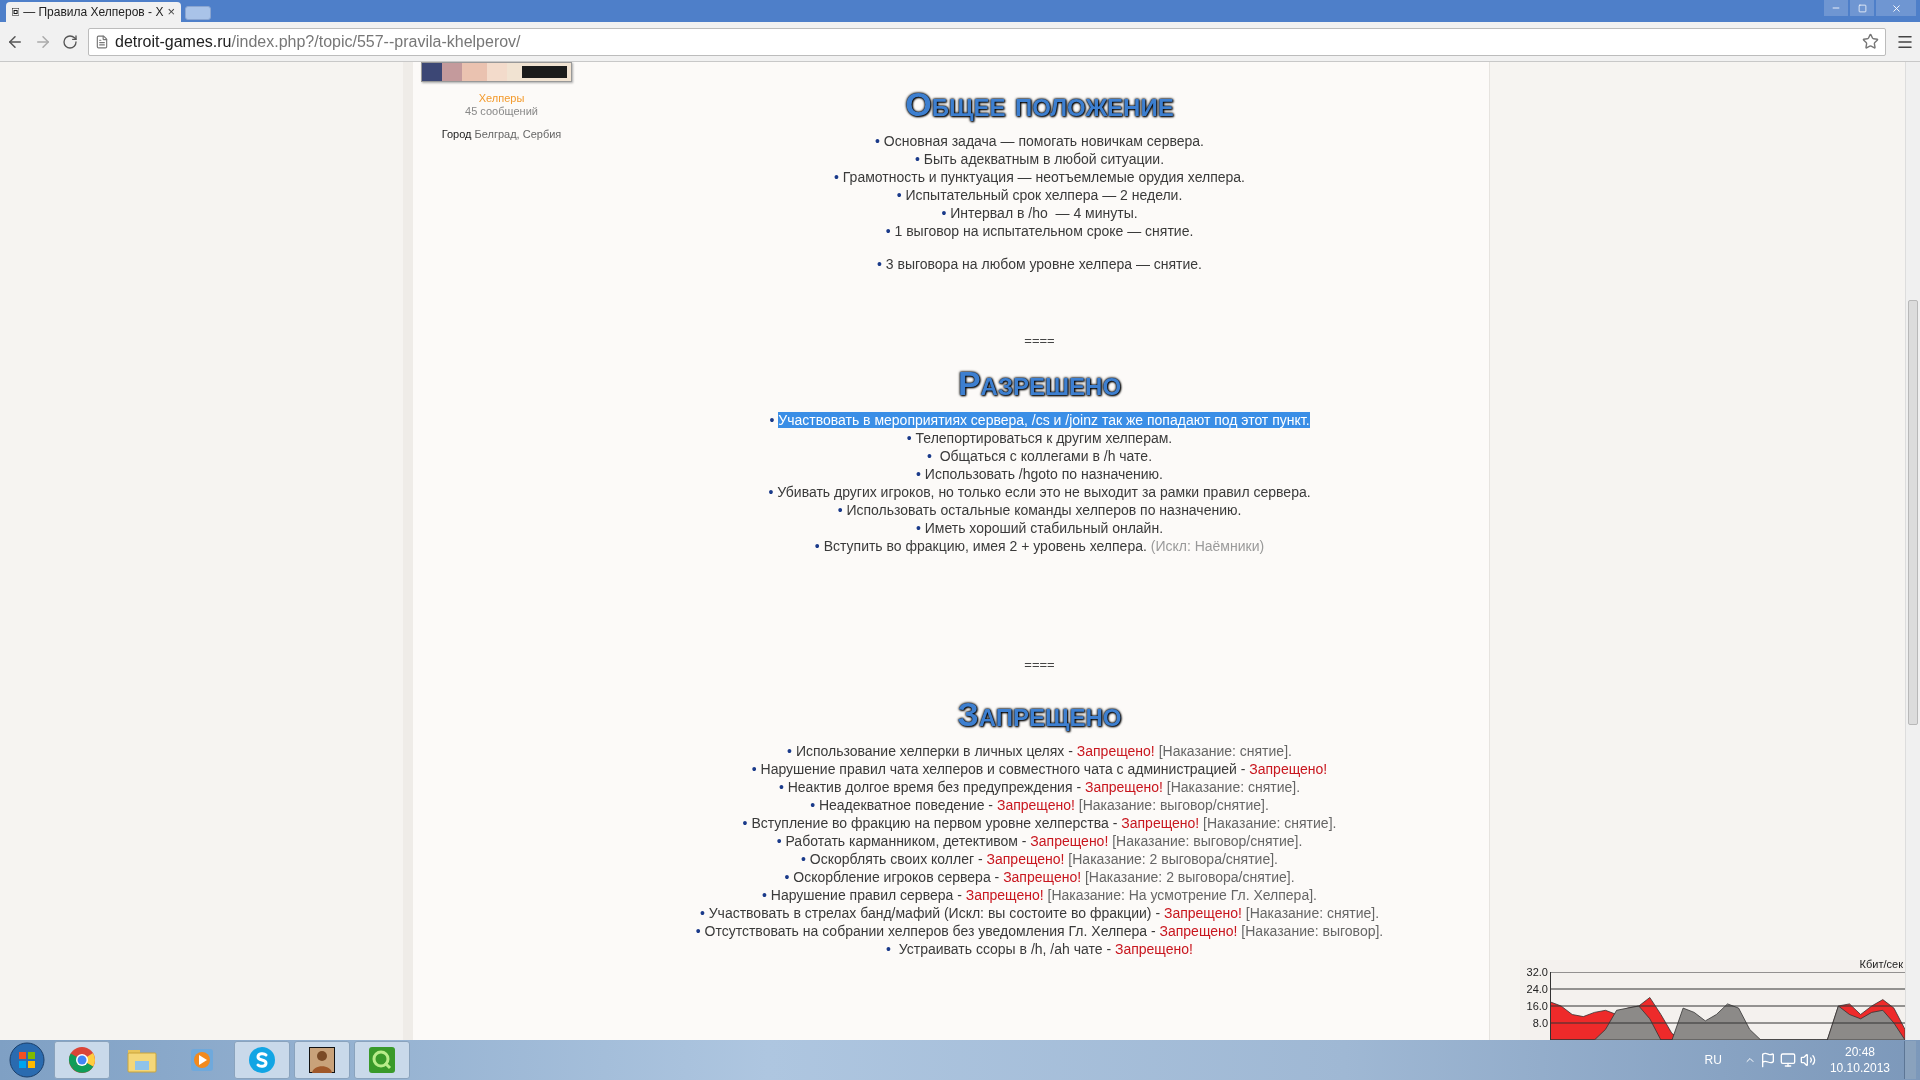 This screenshot has height=1080, width=1920. I want to click on flag-icon, so click(1767, 1060).